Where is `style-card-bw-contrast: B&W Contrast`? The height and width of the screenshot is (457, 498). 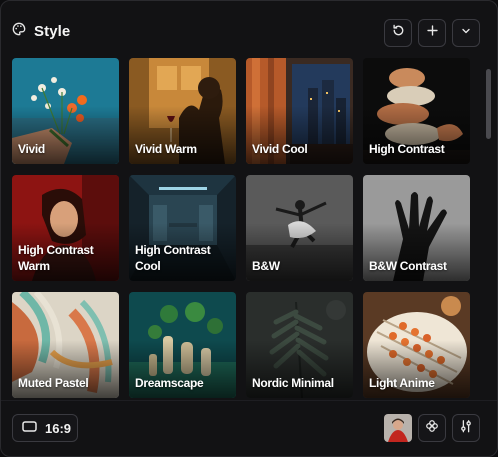 style-card-bw-contrast: B&W Contrast is located at coordinates (416, 228).